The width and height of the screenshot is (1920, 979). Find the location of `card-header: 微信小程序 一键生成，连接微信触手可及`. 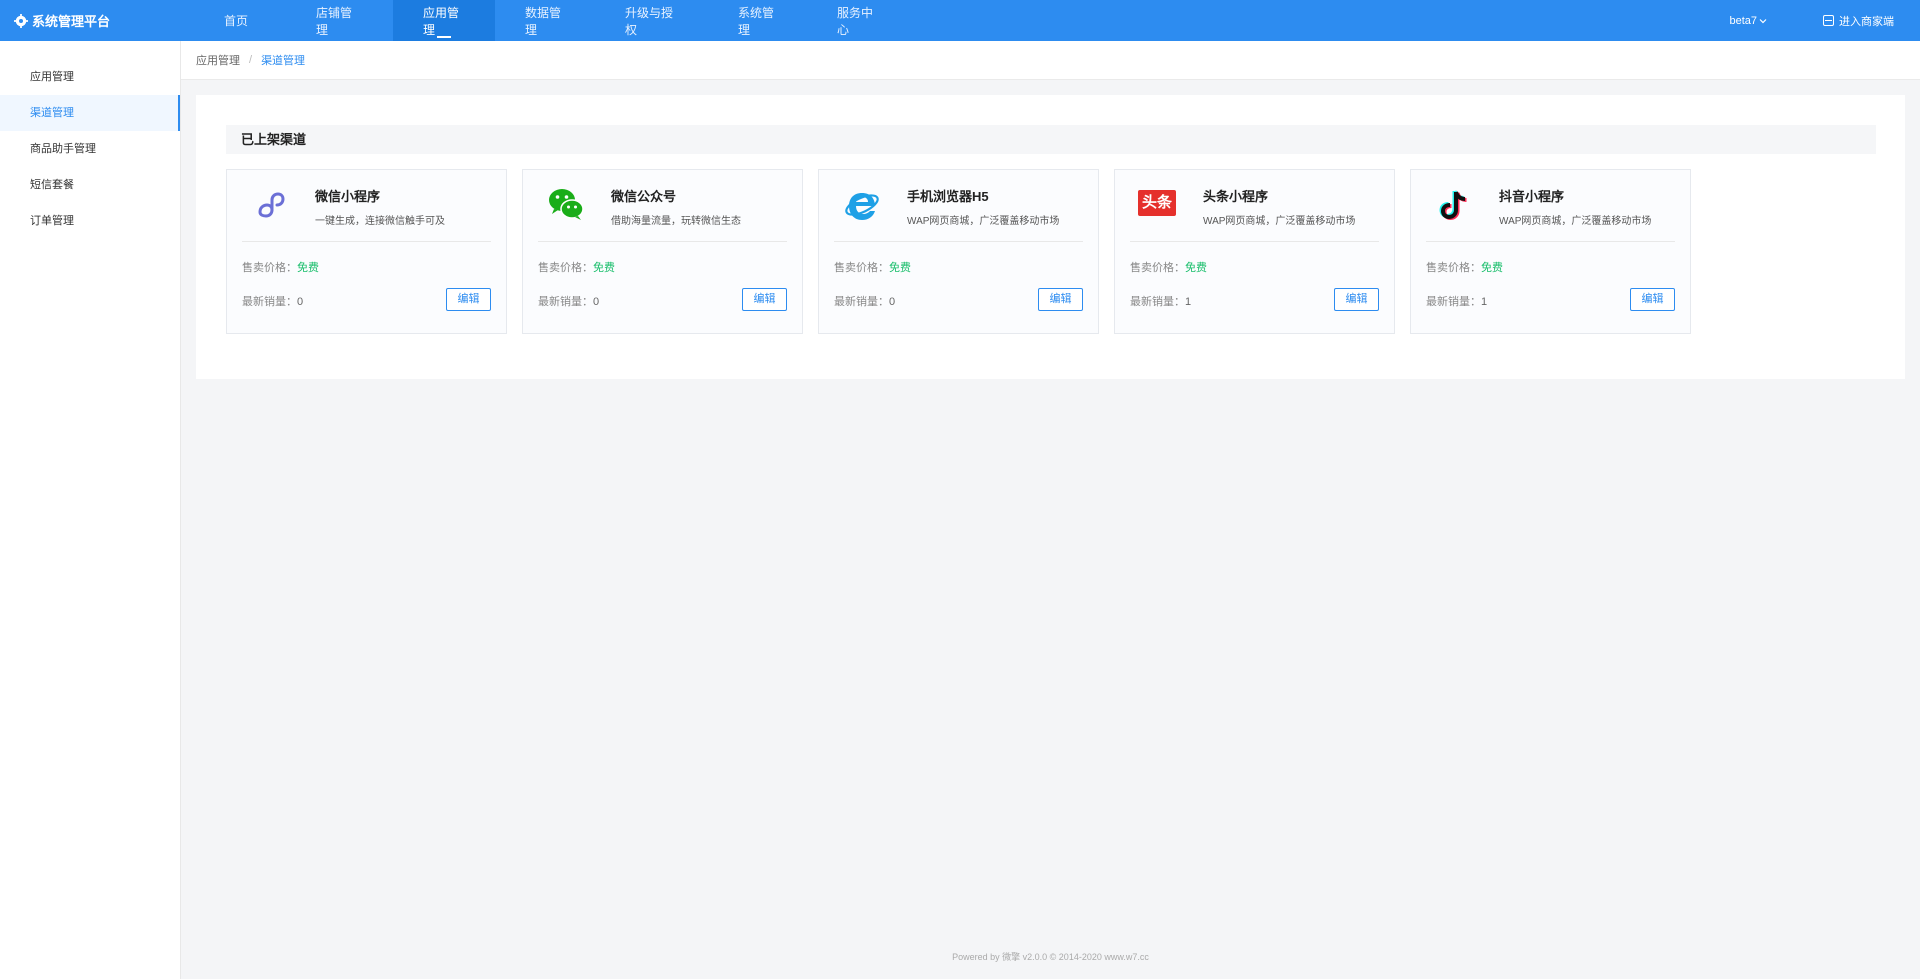

card-header: 微信小程序 一键生成，连接微信触手可及 is located at coordinates (366, 212).